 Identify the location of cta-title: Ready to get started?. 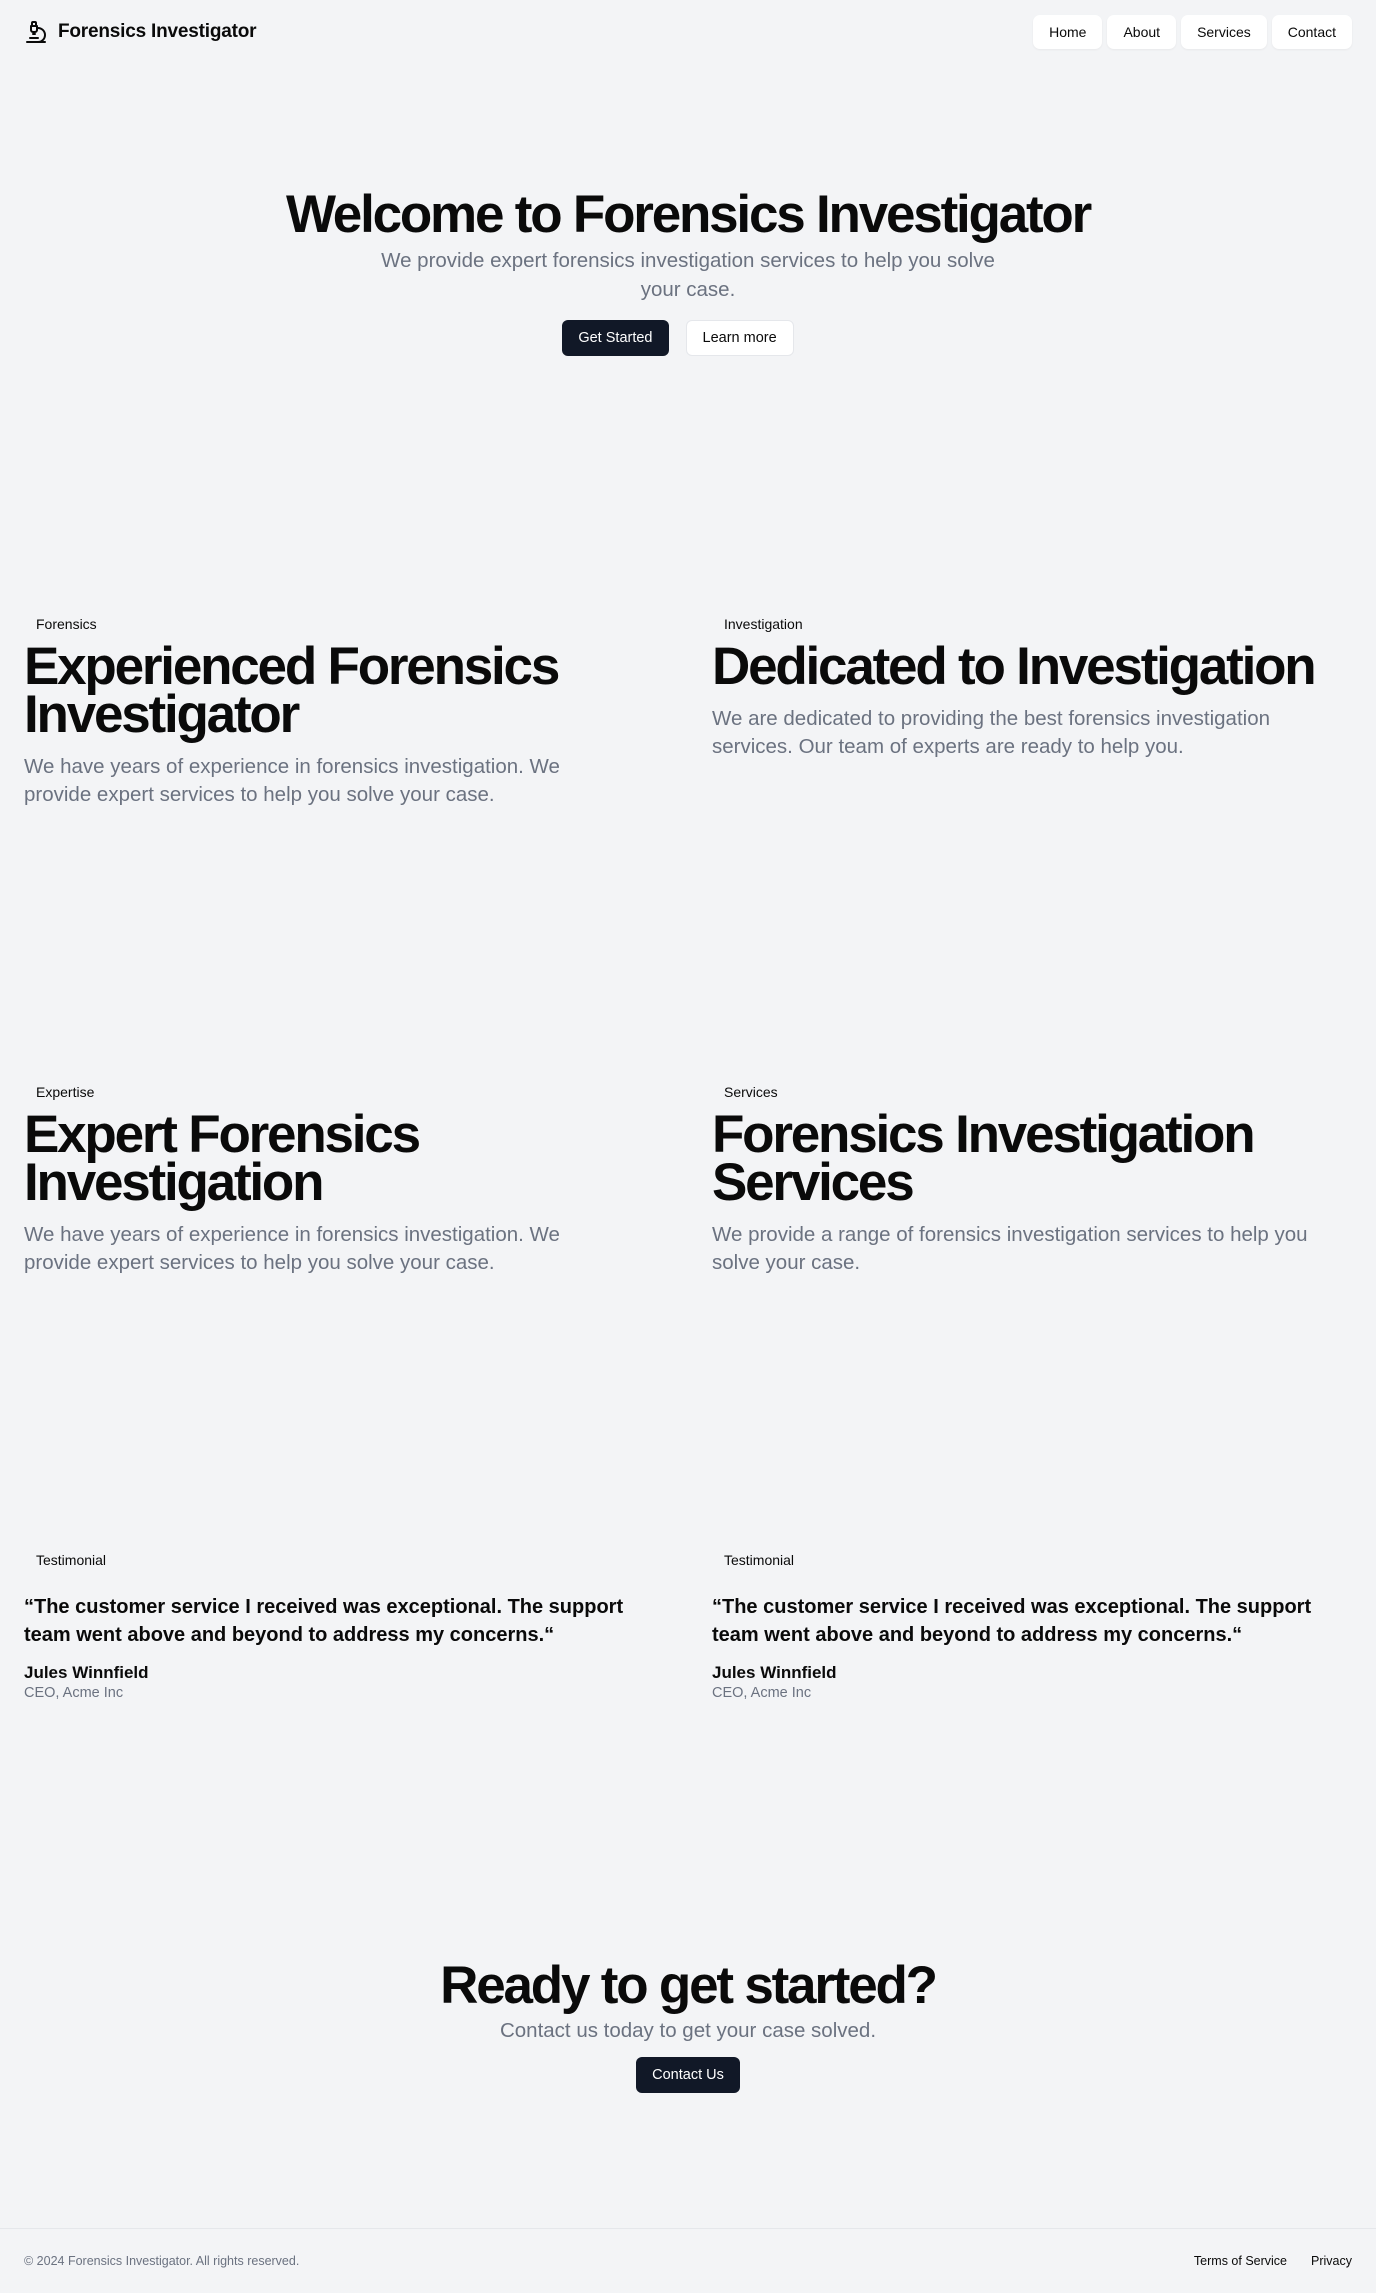
(689, 1985).